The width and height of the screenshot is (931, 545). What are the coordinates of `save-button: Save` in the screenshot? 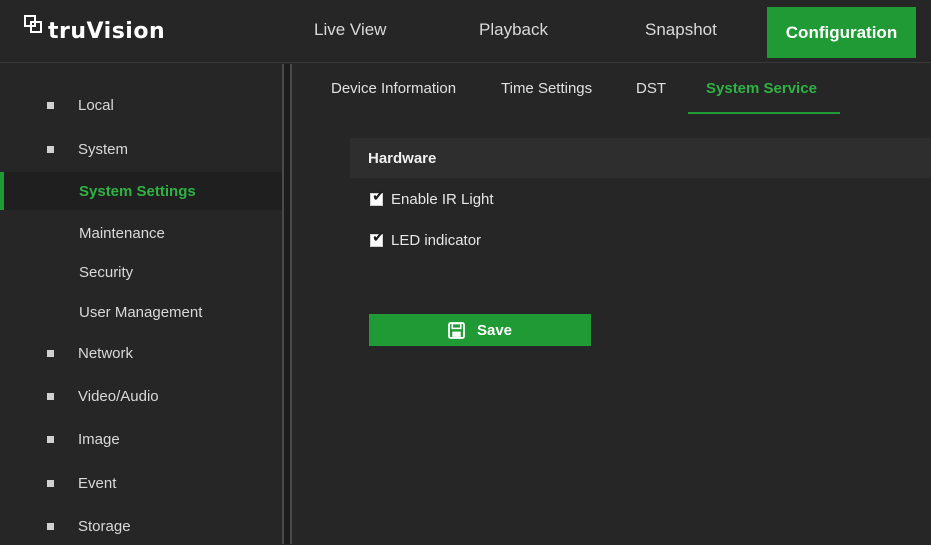 It's located at (480, 330).